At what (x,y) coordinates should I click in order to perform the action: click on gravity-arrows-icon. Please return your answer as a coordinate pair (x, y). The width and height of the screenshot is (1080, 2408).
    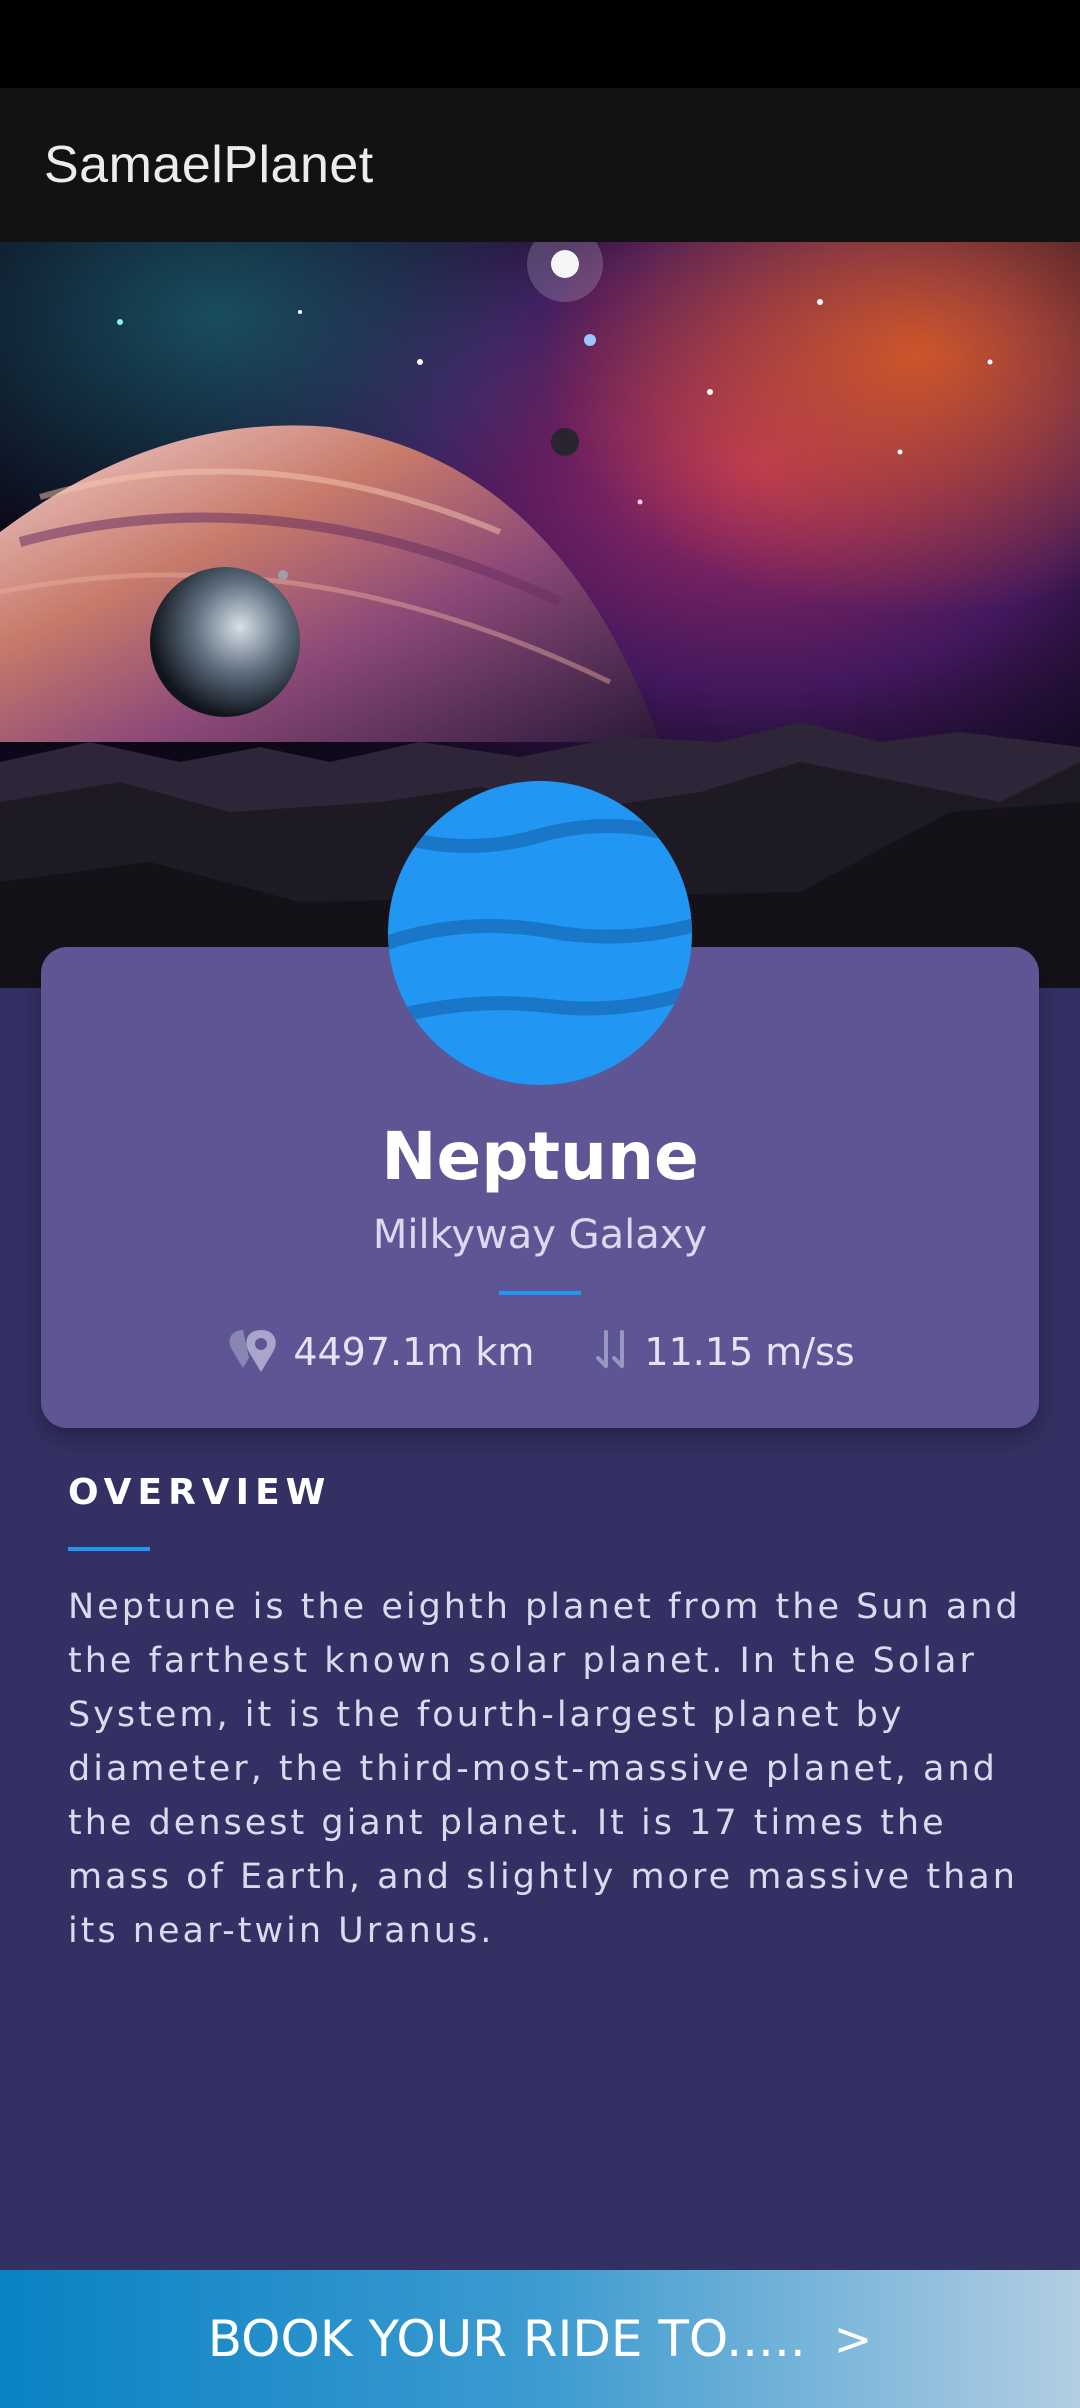
    Looking at the image, I should click on (614, 1352).